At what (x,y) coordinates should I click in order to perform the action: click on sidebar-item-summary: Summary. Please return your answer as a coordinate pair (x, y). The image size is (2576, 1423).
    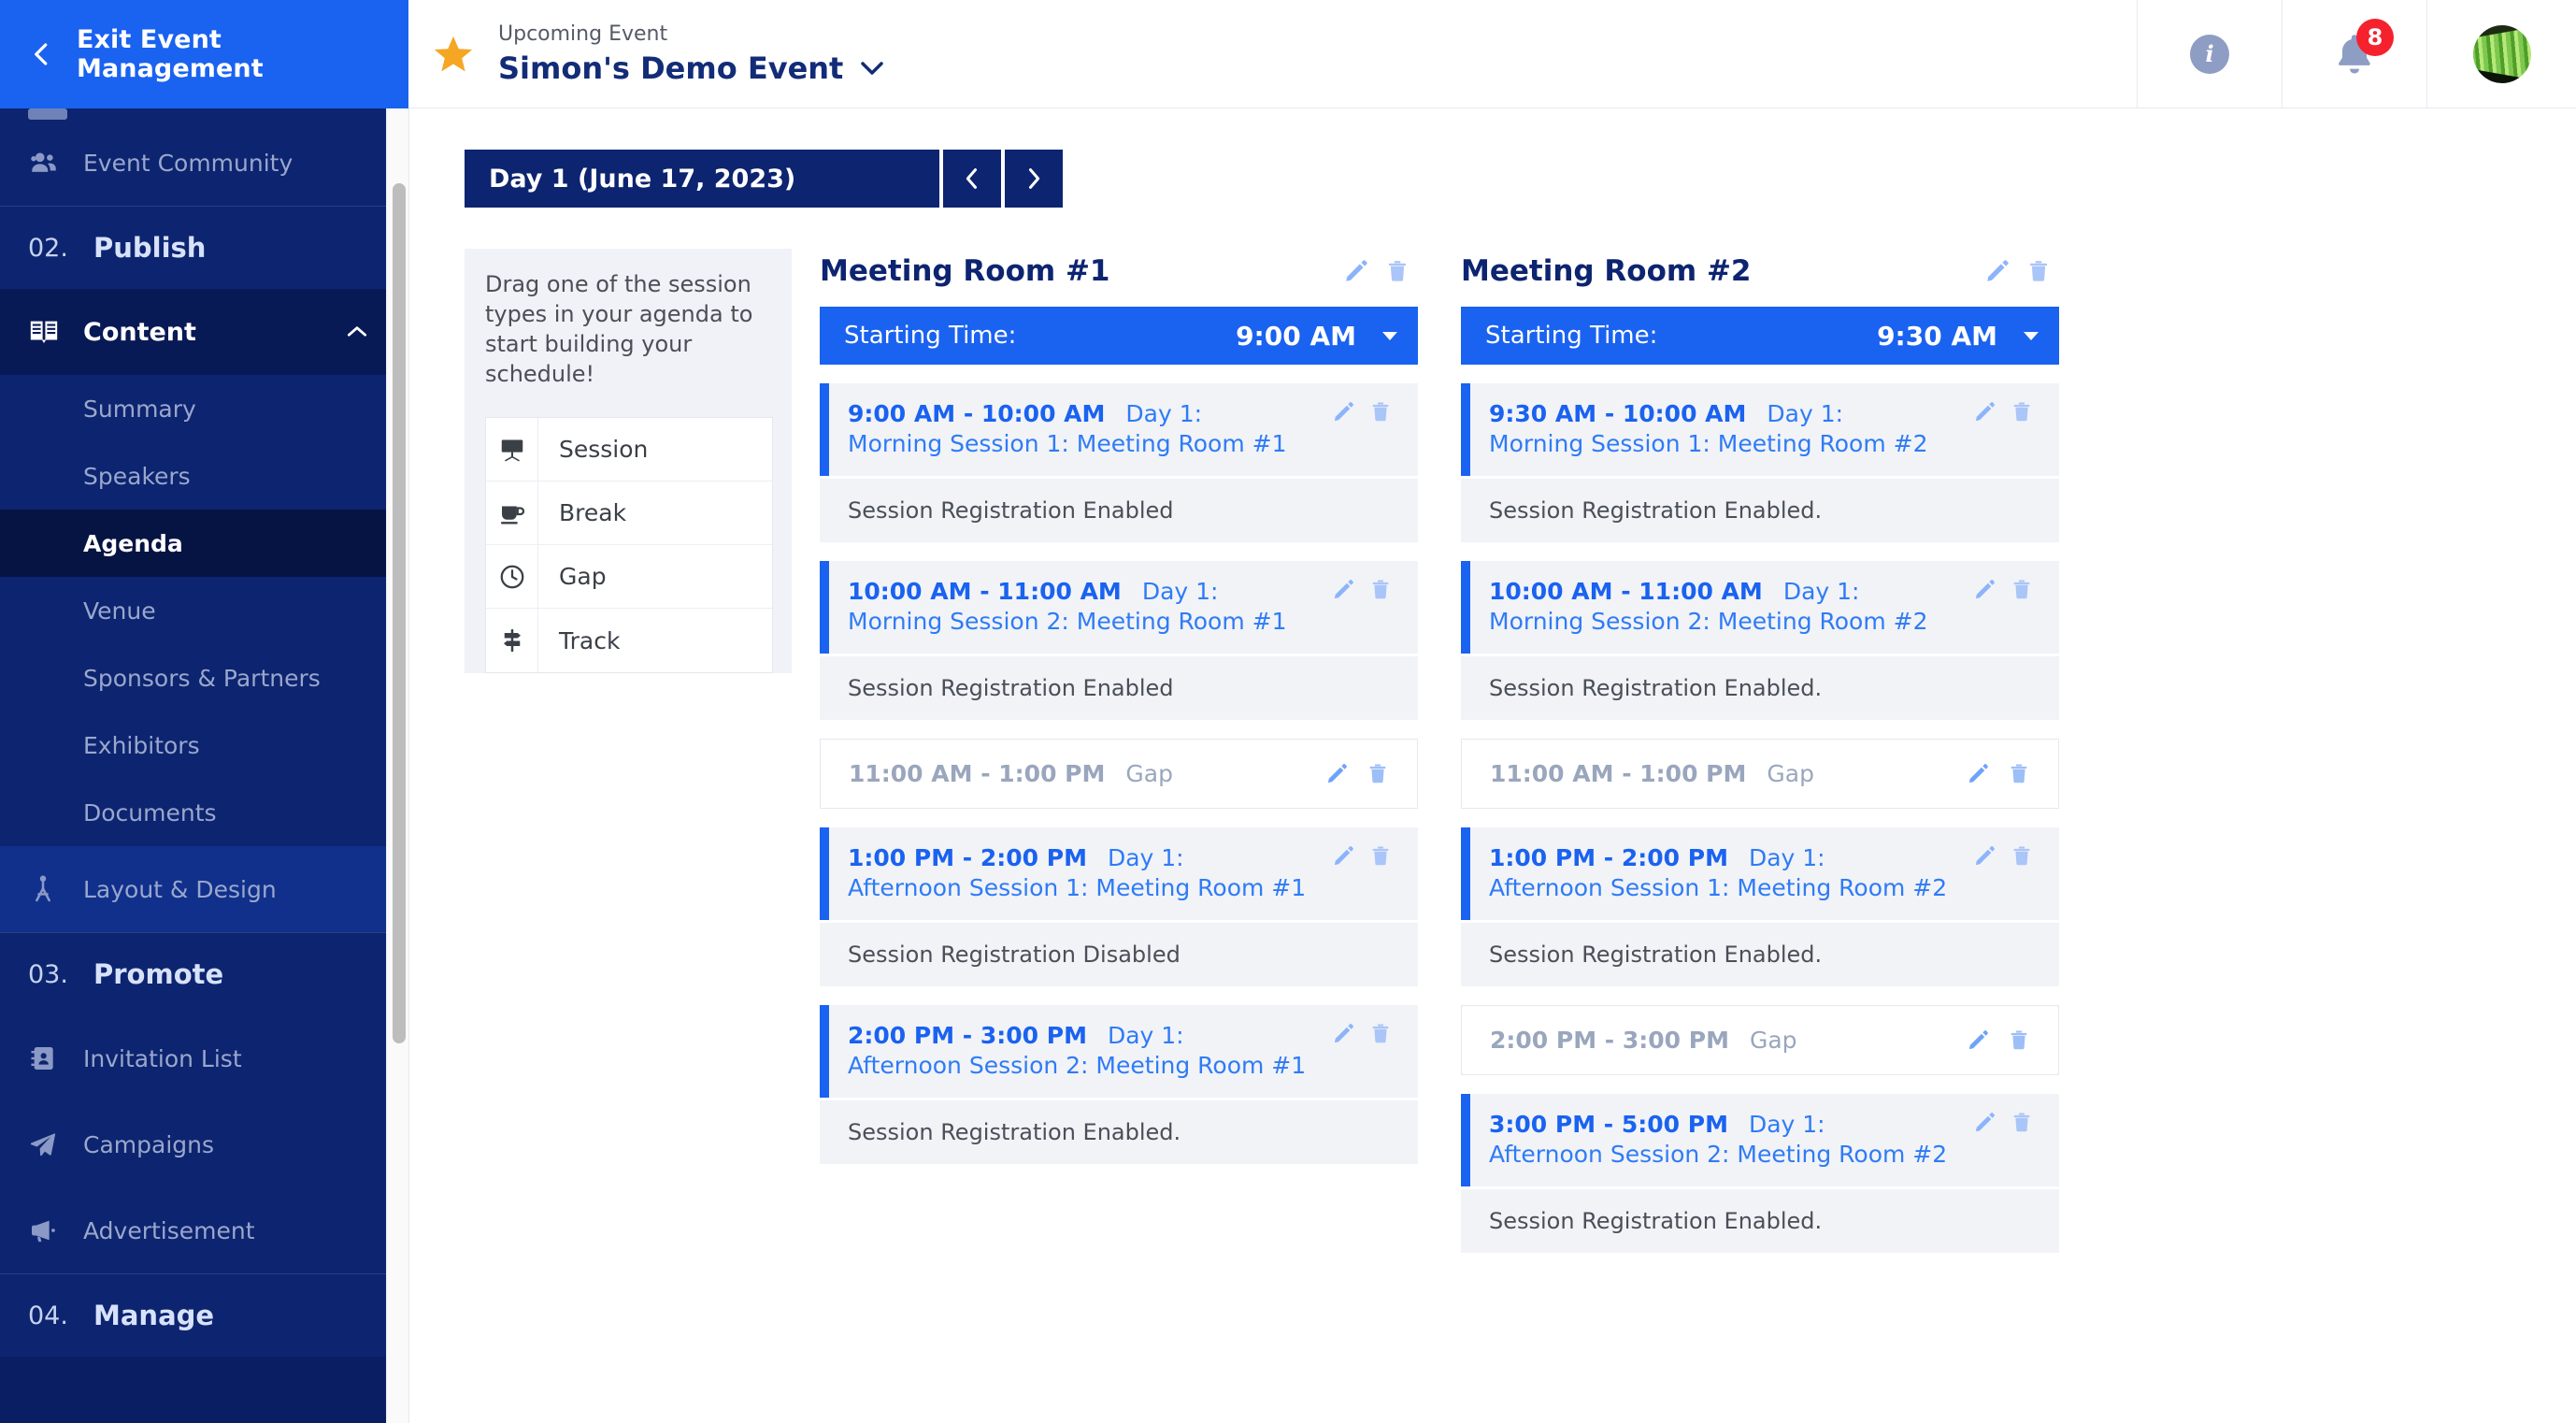
    Looking at the image, I should click on (204, 408).